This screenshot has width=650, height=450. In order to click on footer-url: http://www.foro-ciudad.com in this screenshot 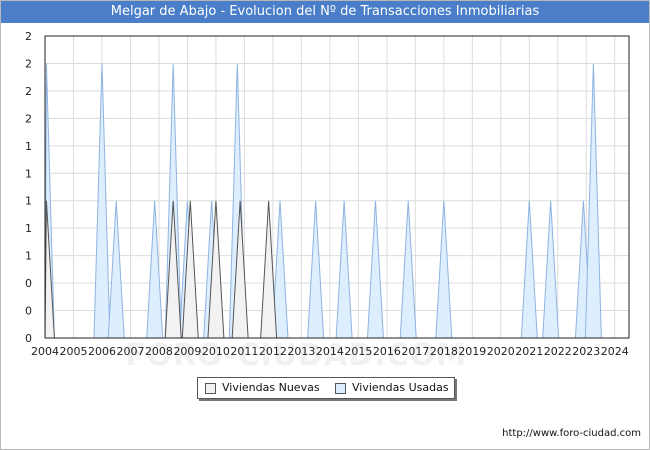, I will do `click(571, 433)`.